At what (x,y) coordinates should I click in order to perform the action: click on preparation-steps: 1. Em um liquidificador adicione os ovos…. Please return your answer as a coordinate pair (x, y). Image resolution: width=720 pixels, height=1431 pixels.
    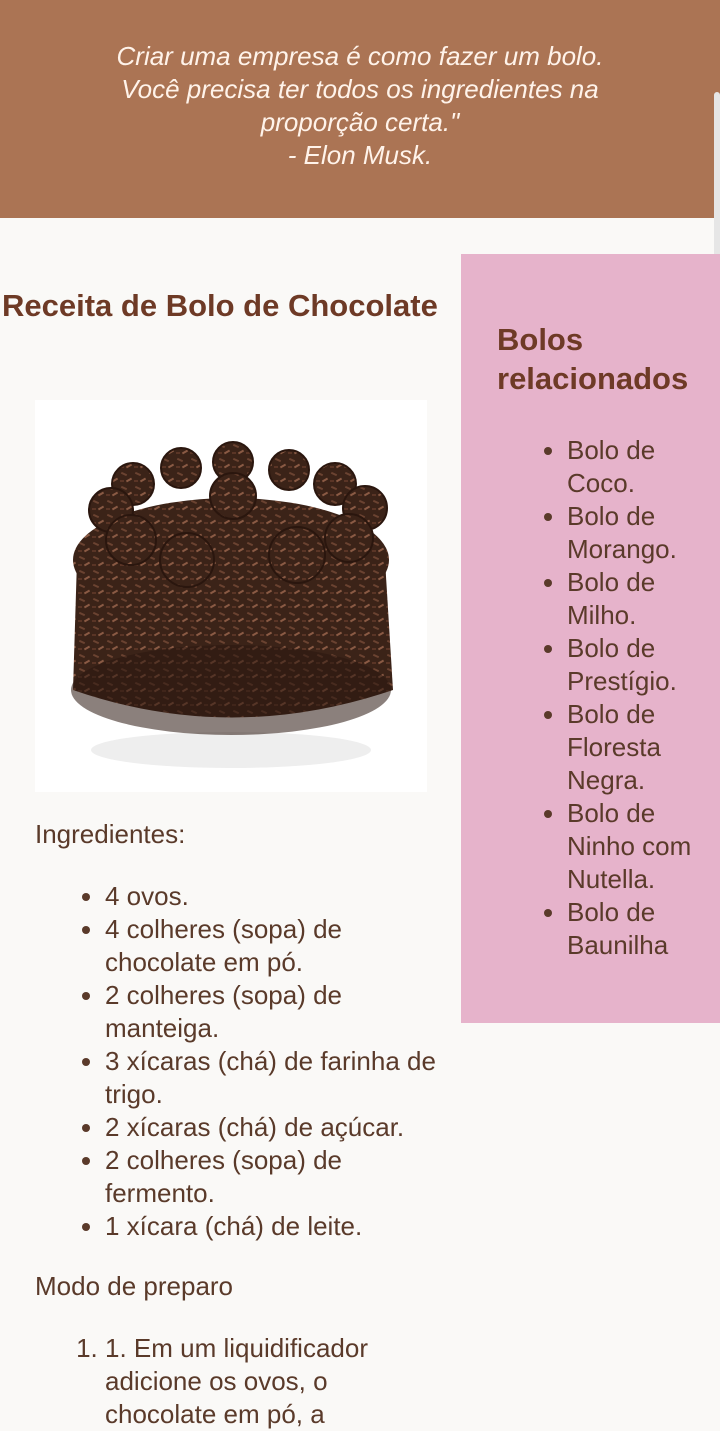
    Looking at the image, I should click on (240, 1381).